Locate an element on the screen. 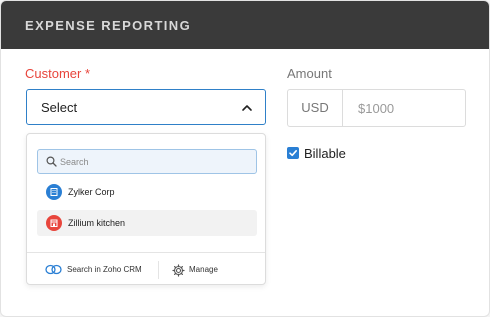 The height and width of the screenshot is (317, 490). building-icon is located at coordinates (54, 192).